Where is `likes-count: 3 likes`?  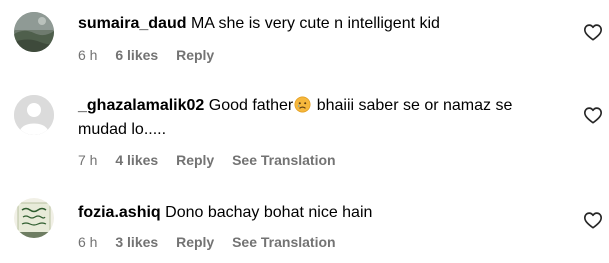 likes-count: 3 likes is located at coordinates (136, 242).